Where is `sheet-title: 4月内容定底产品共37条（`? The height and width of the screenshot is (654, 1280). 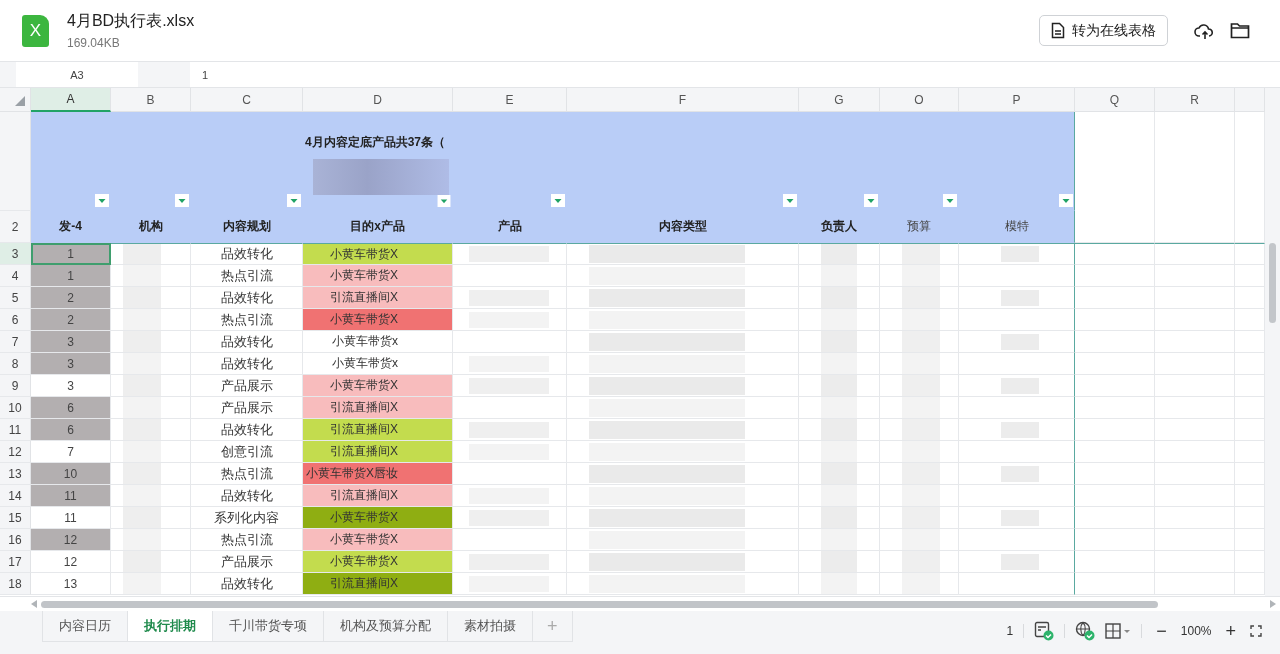
sheet-title: 4月内容定底产品共37条（ is located at coordinates (376, 142).